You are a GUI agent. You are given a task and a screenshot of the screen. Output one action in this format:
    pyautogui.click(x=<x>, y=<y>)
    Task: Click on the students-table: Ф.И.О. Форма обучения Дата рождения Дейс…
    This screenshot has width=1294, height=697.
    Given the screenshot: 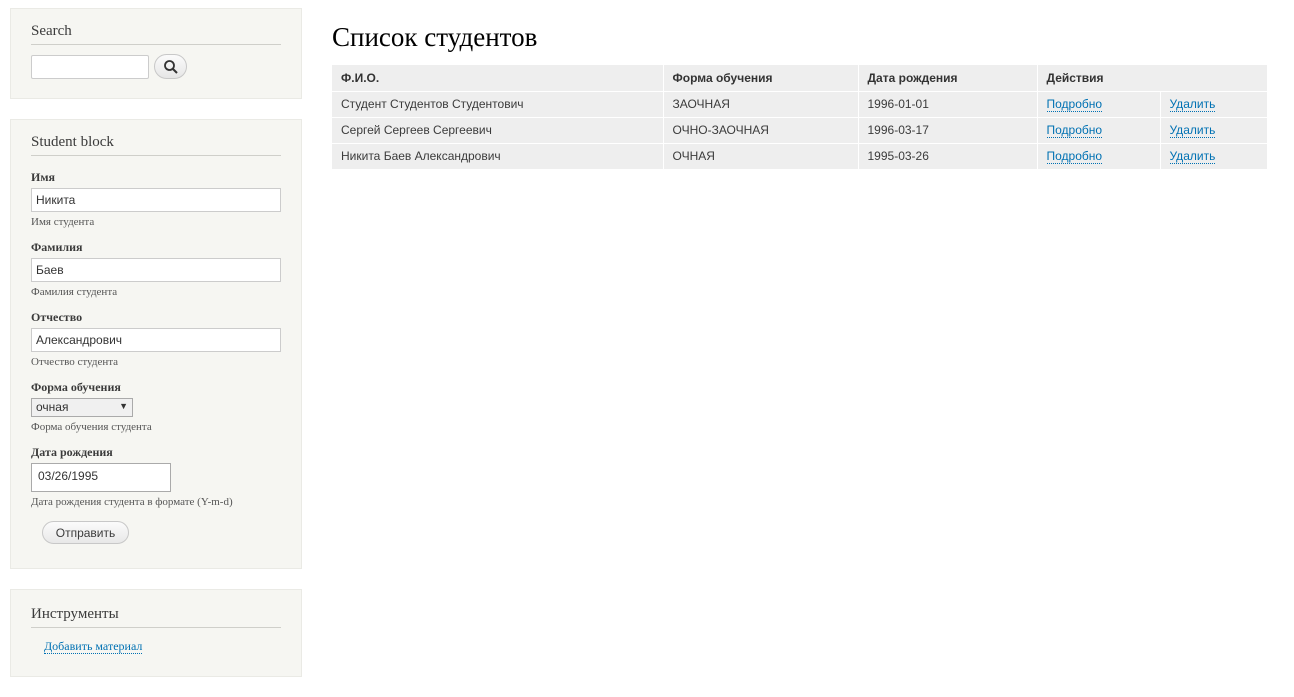 What is the action you would take?
    pyautogui.click(x=800, y=117)
    